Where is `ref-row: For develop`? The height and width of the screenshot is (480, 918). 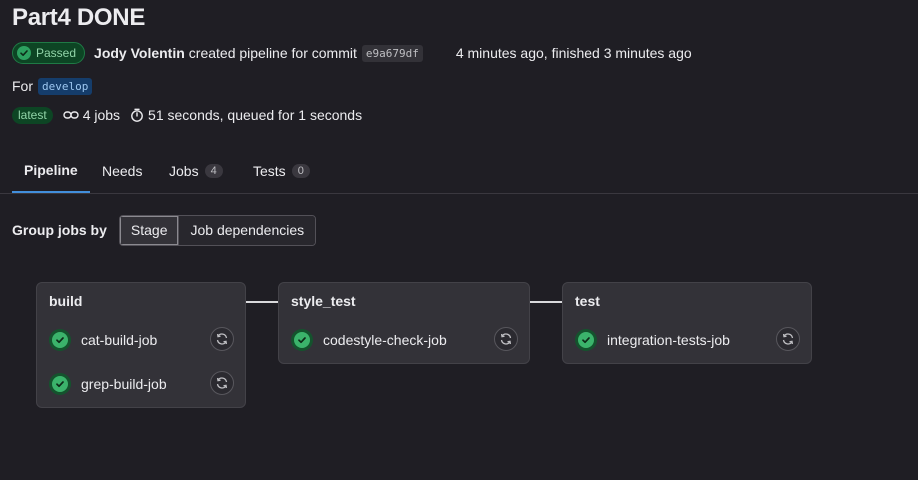 ref-row: For develop is located at coordinates (52, 86).